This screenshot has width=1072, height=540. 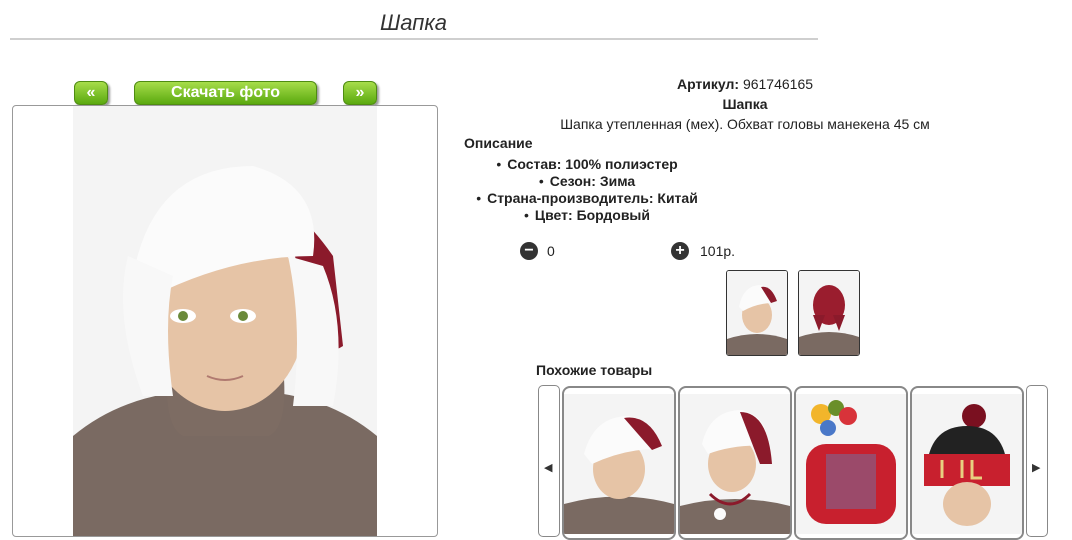 I want to click on product-name: Шапка, so click(x=745, y=104).